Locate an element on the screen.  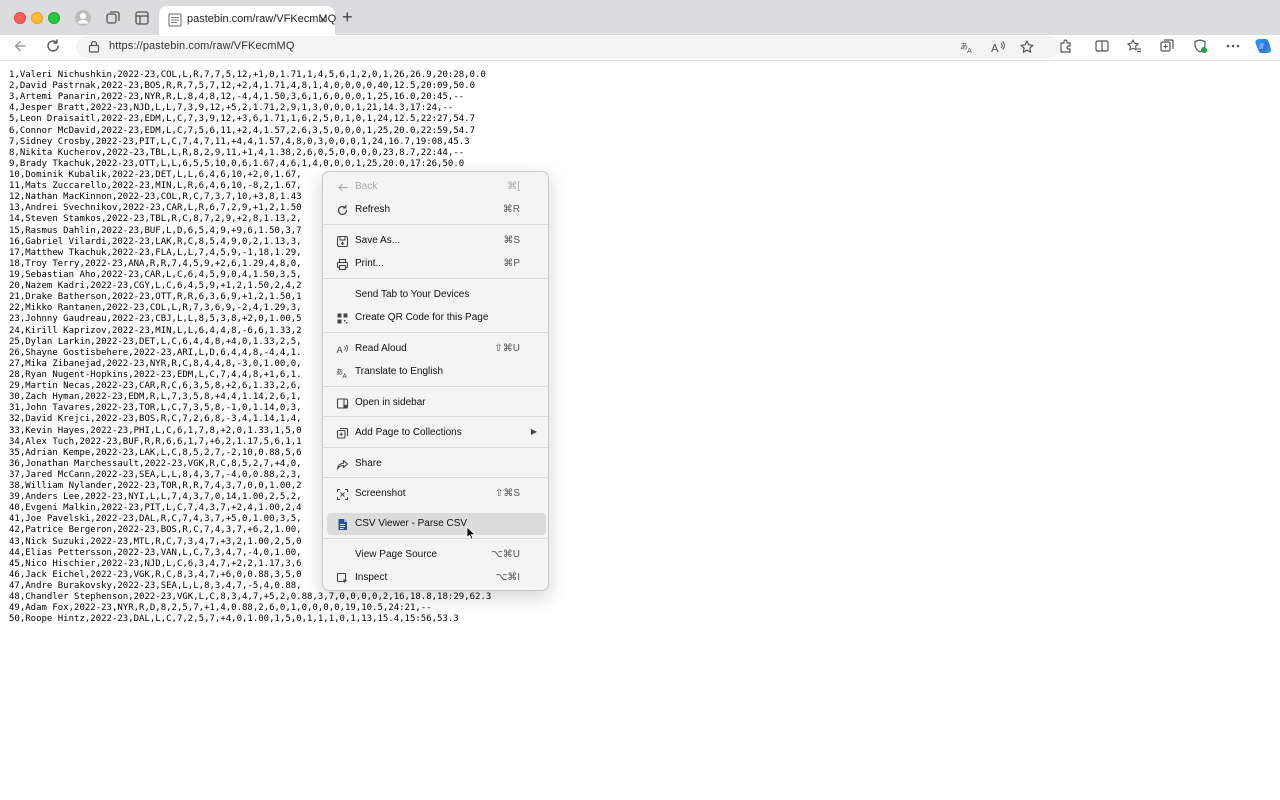
printer-icon is located at coordinates (342, 264).